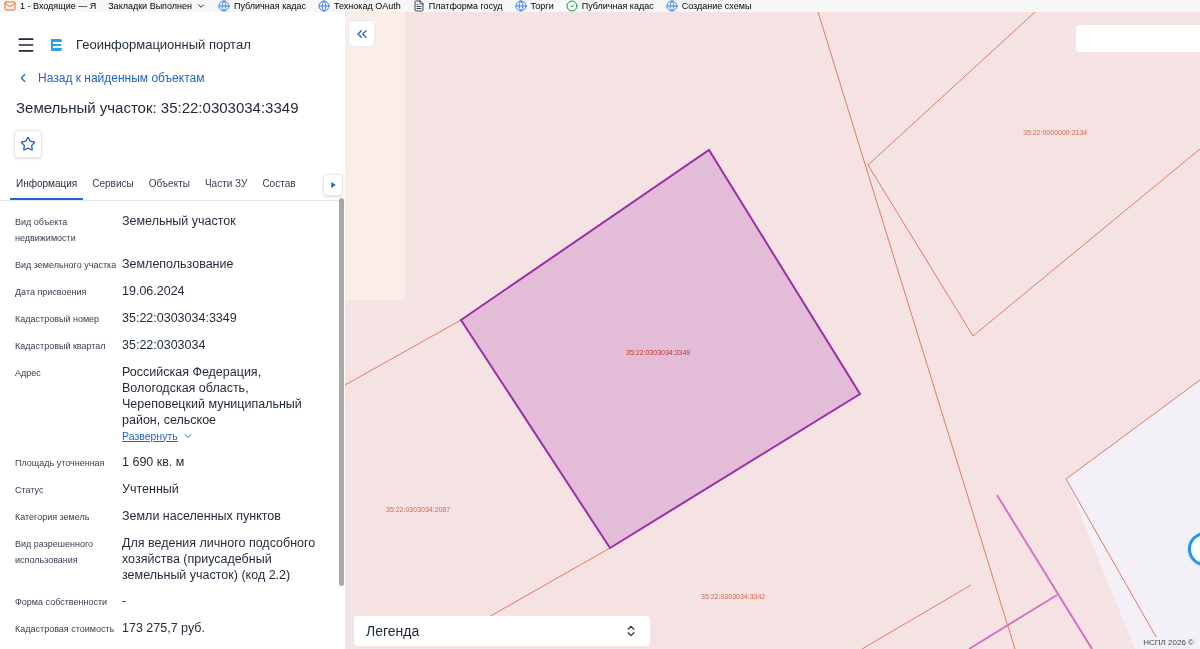 Image resolution: width=1200 pixels, height=649 pixels. What do you see at coordinates (219, 558) in the screenshot?
I see `field-value: Для ведения личного подсобного хозяйства (приусадебный земельный участок) (код 2.2)` at bounding box center [219, 558].